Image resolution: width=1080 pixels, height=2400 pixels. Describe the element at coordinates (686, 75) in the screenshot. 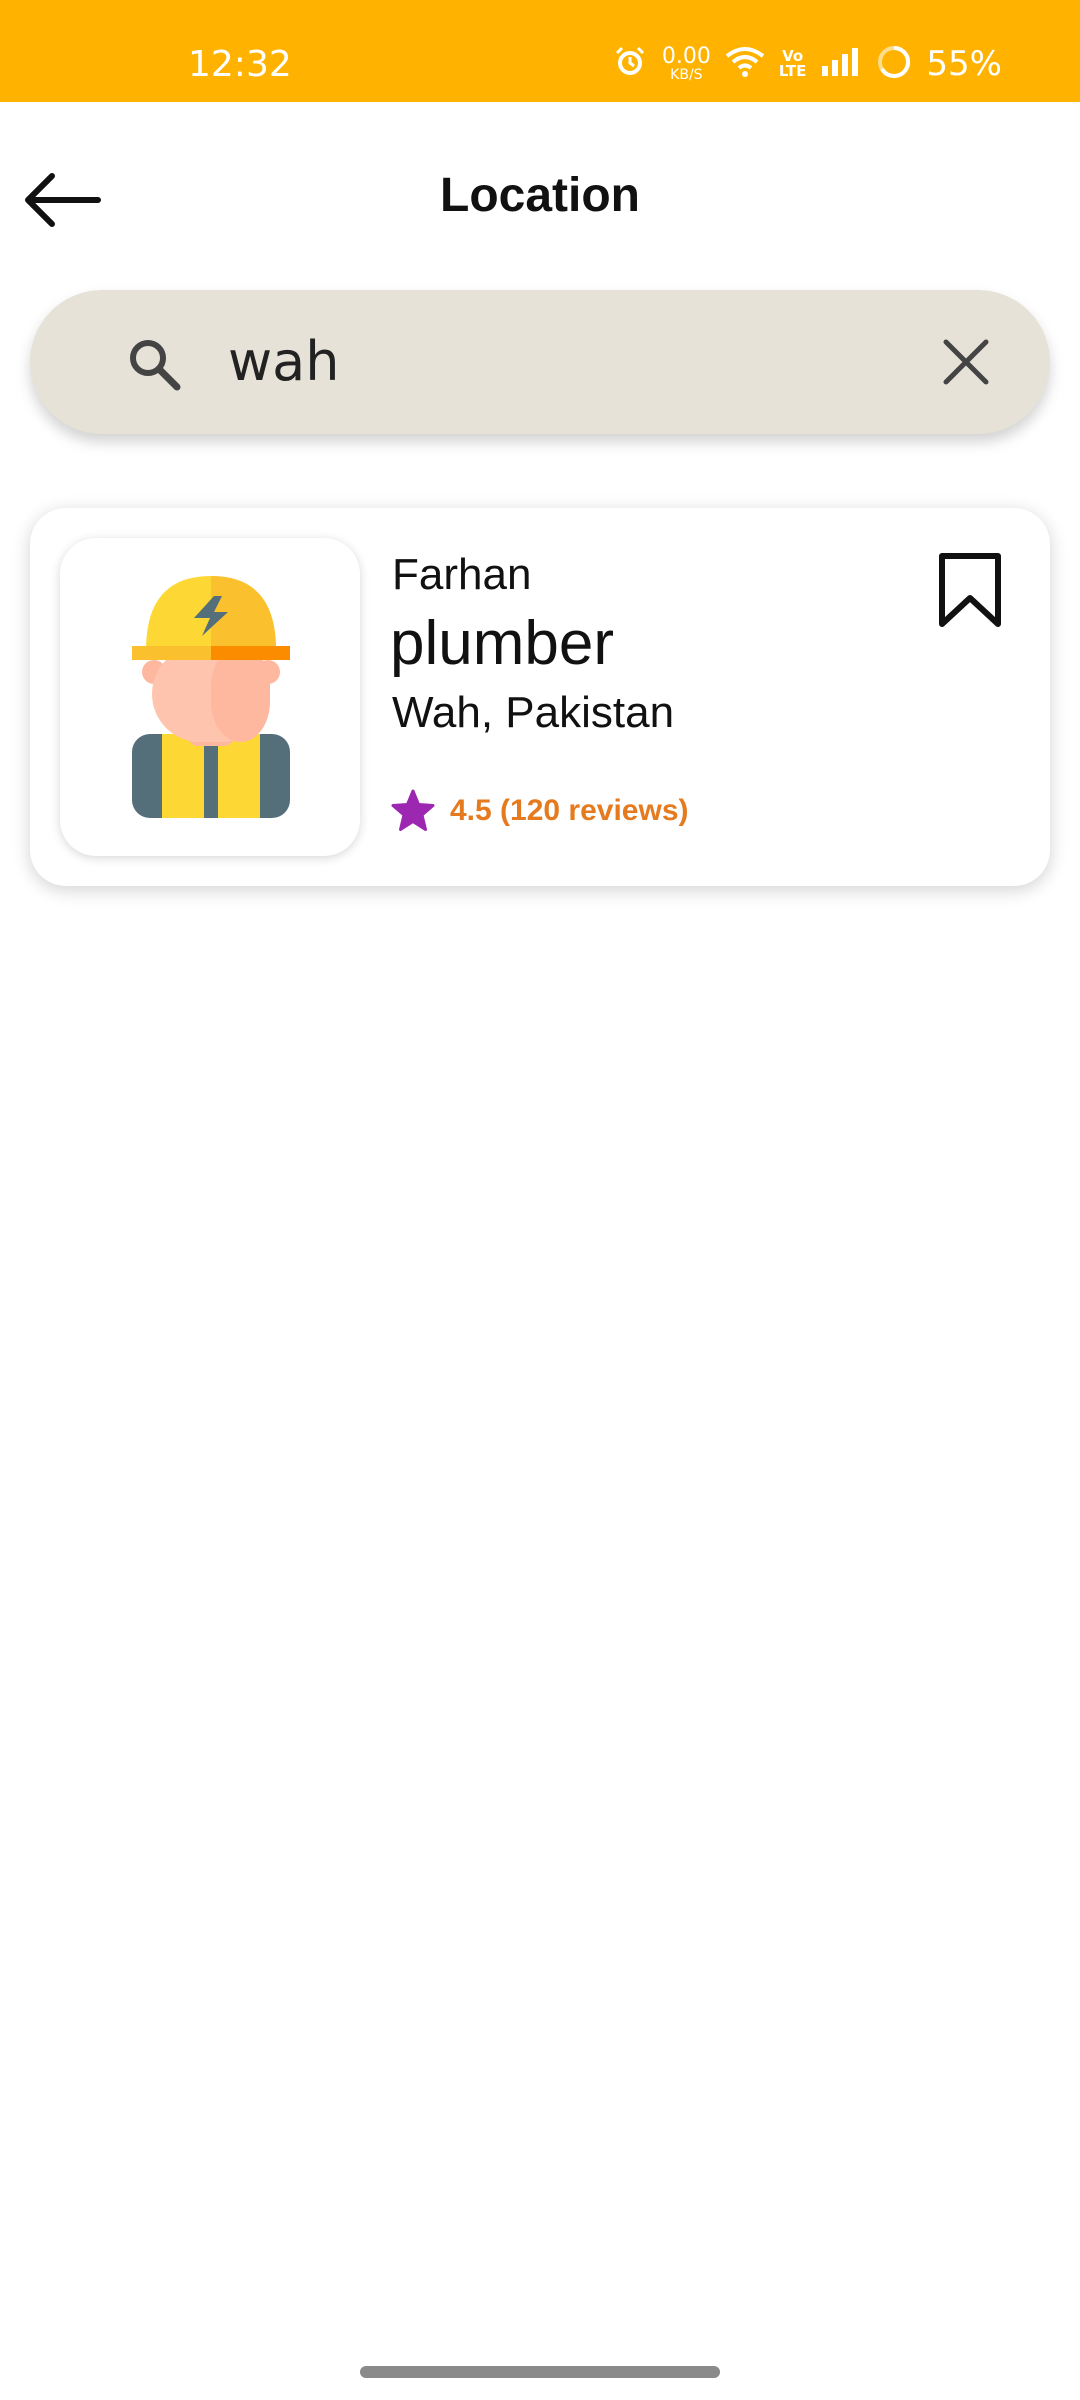

I see `net-speed-unit: KB/S` at that location.